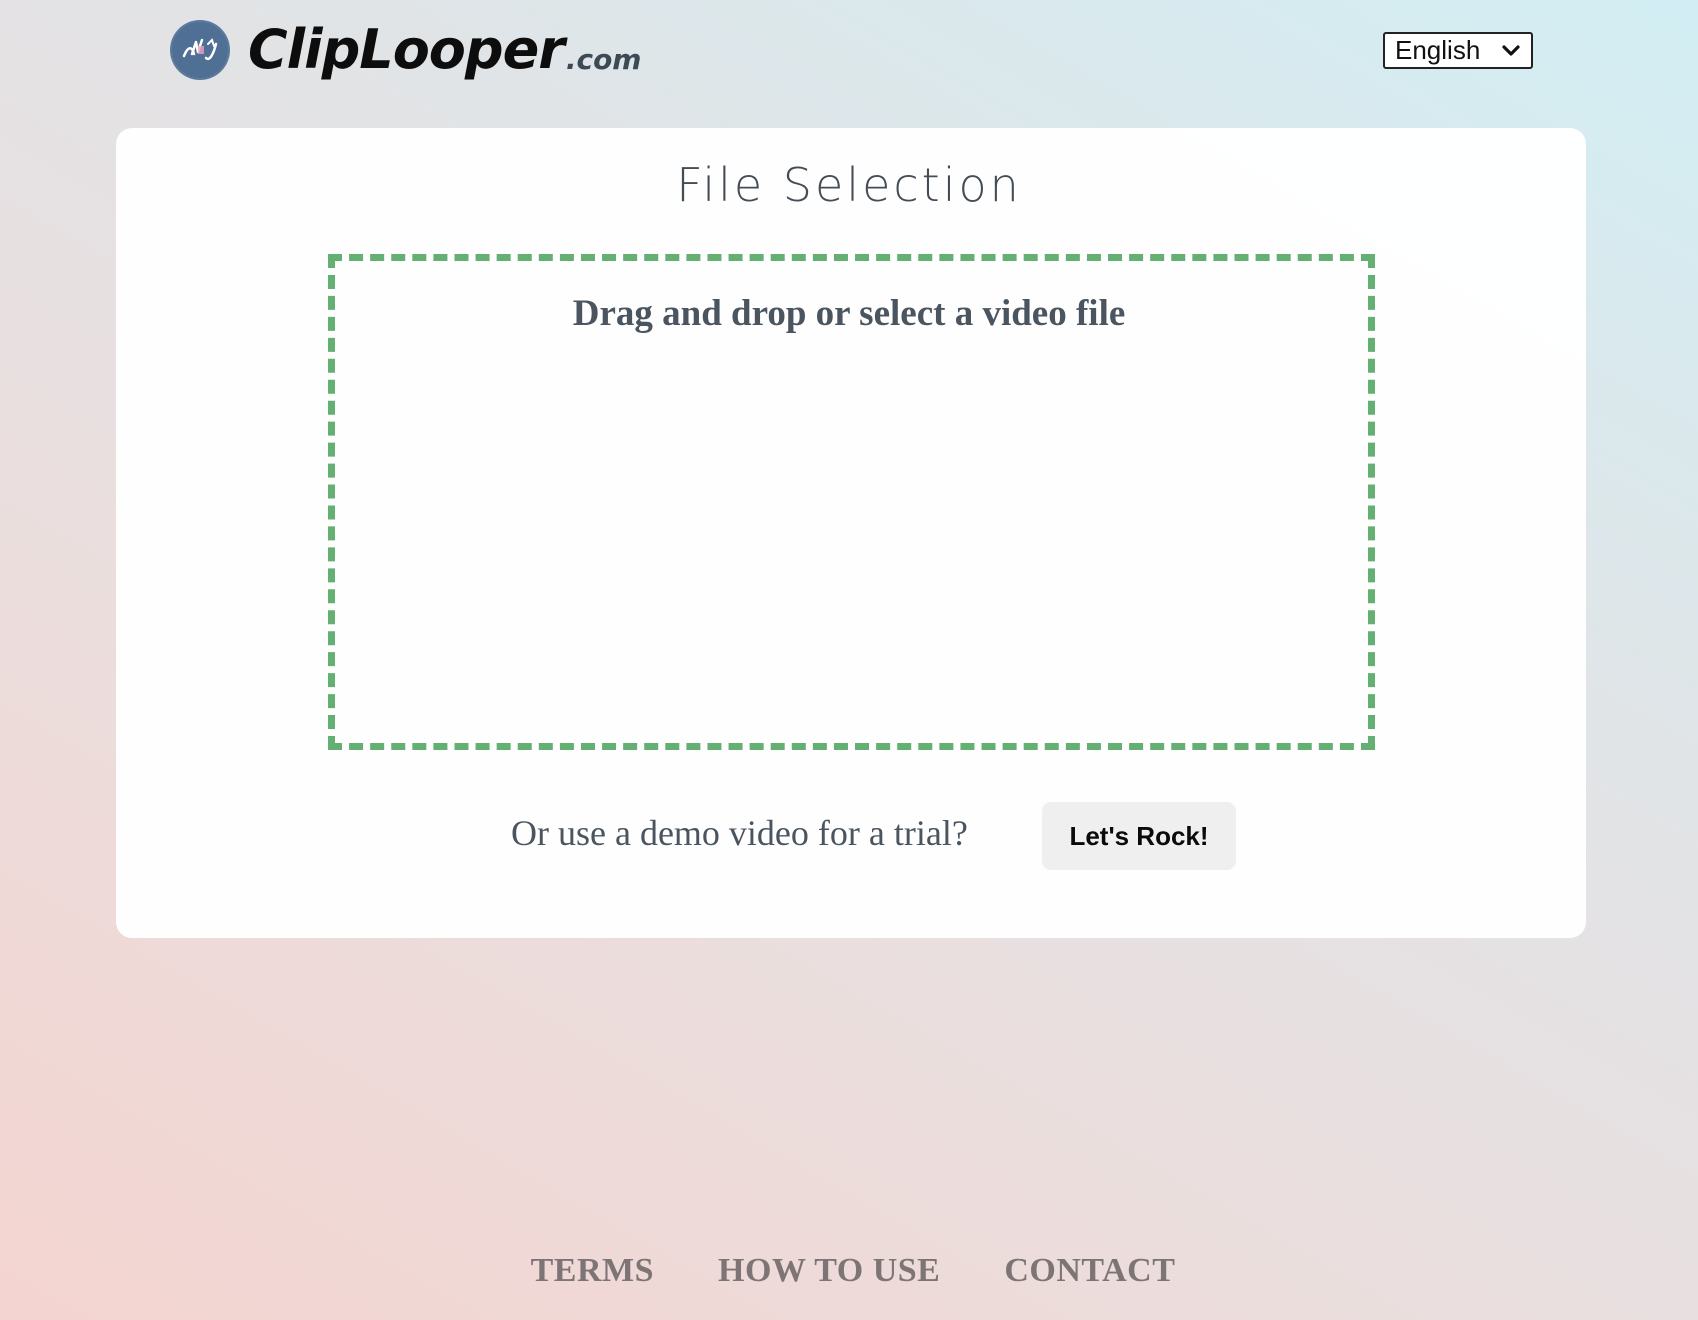  What do you see at coordinates (1438, 50) in the screenshot?
I see `language-selected-value: English` at bounding box center [1438, 50].